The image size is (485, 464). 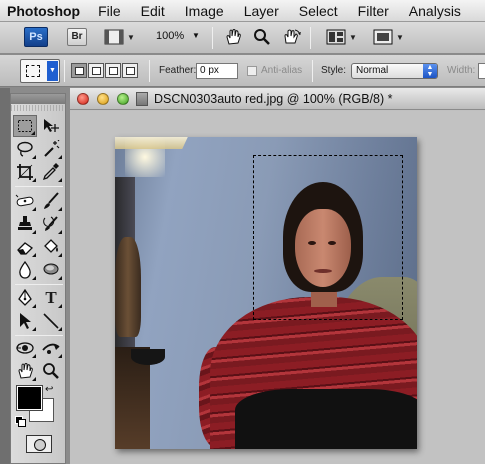 What do you see at coordinates (383, 37) in the screenshot?
I see `screen-mode-icon` at bounding box center [383, 37].